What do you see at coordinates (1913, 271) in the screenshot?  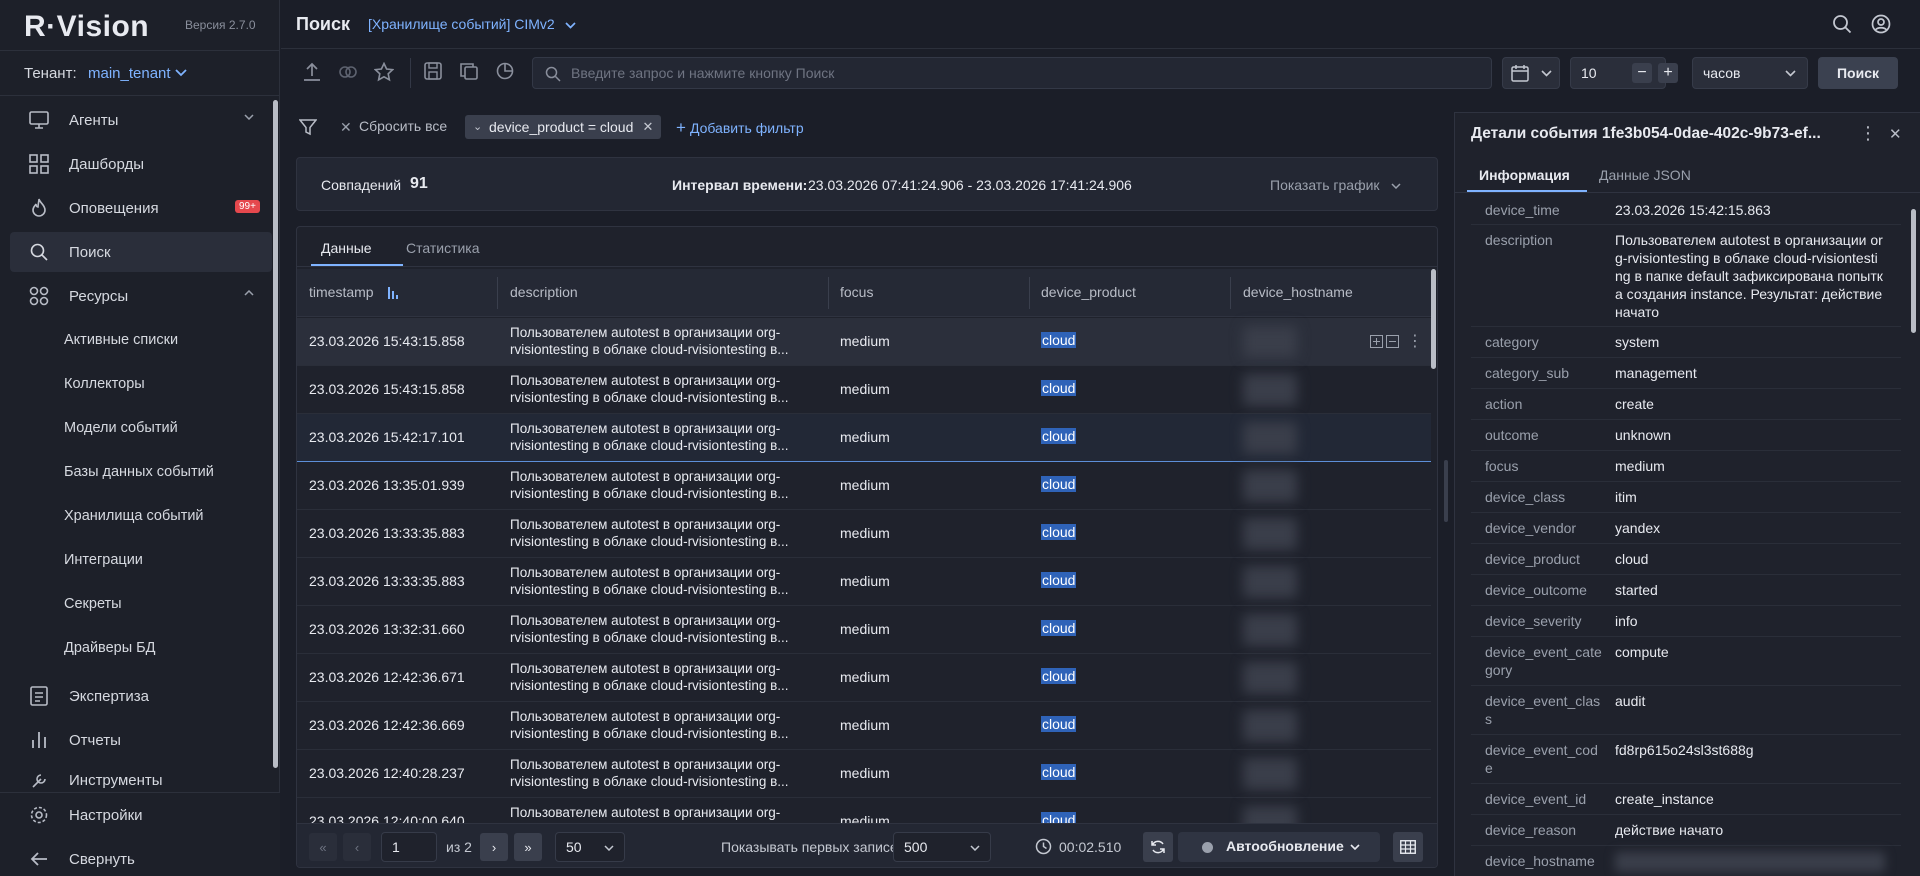 I see `details-scrollbar` at bounding box center [1913, 271].